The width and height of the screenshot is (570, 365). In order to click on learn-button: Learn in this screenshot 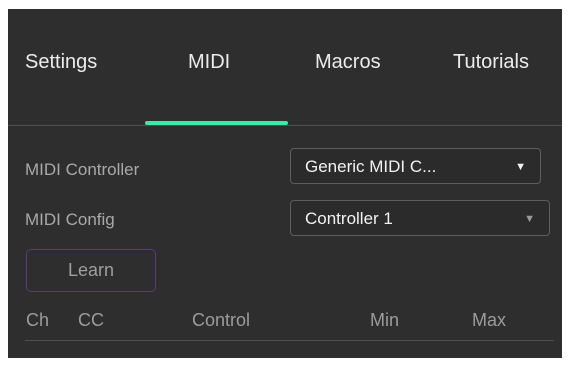, I will do `click(91, 270)`.